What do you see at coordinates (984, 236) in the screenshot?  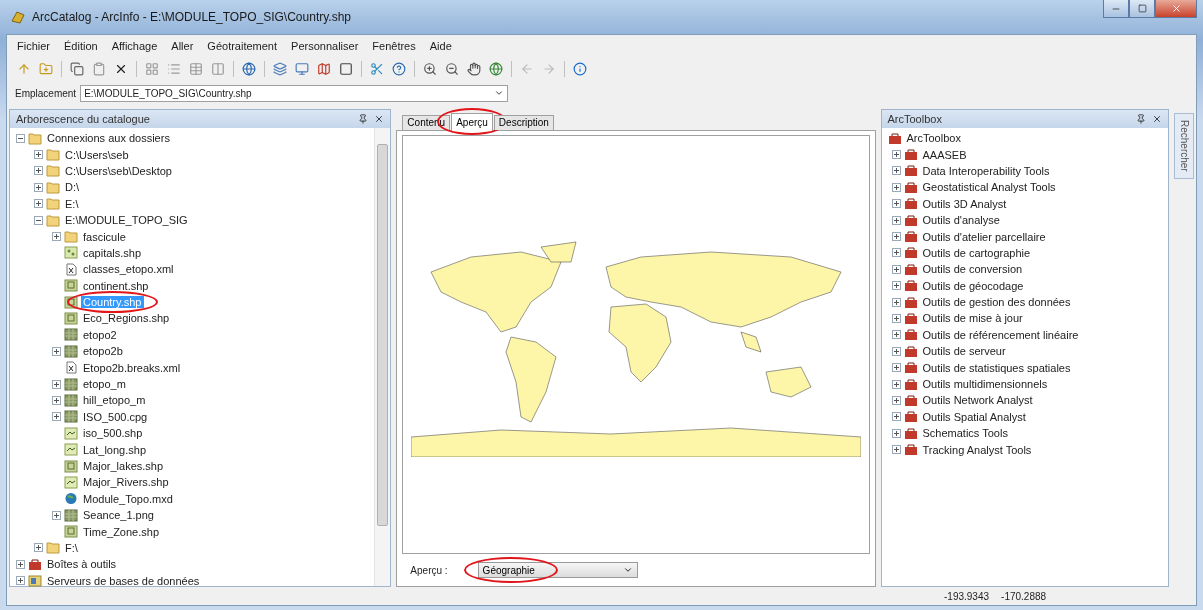 I see `tree-item-label: Outils d'atelier parcellaire` at bounding box center [984, 236].